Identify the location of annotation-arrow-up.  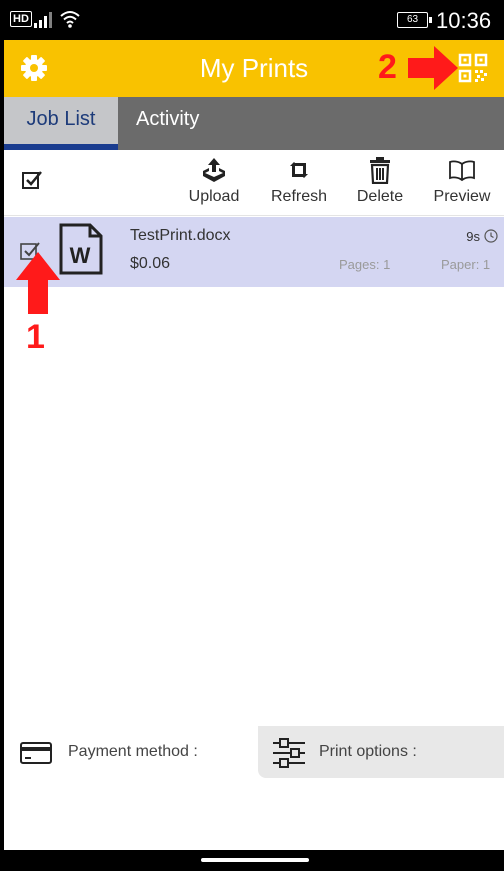
(38, 283).